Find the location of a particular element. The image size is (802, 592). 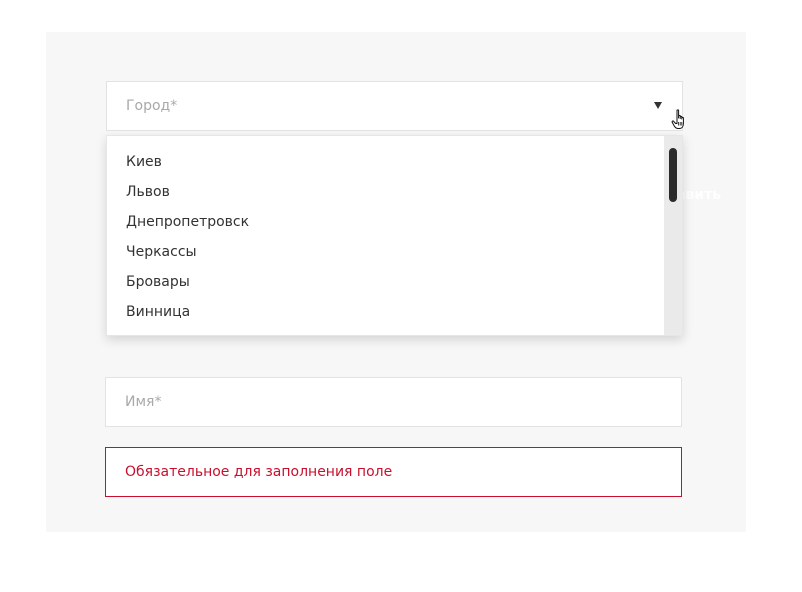

error-message: Обязательное для заполнения поле is located at coordinates (259, 472).